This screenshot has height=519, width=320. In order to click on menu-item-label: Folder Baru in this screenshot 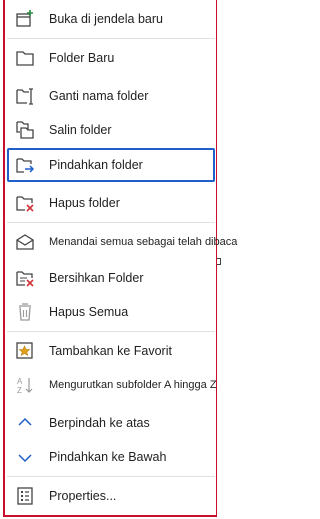, I will do `click(82, 58)`.